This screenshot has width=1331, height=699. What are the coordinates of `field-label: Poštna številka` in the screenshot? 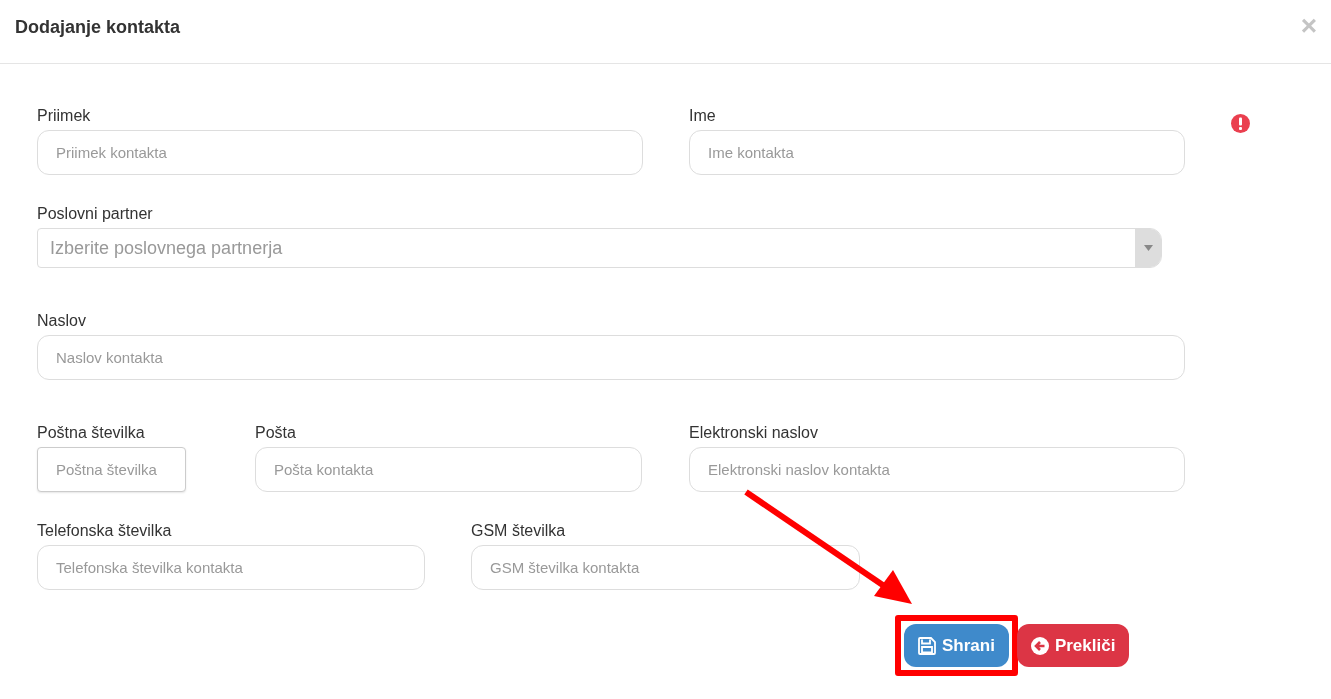 It's located at (91, 433).